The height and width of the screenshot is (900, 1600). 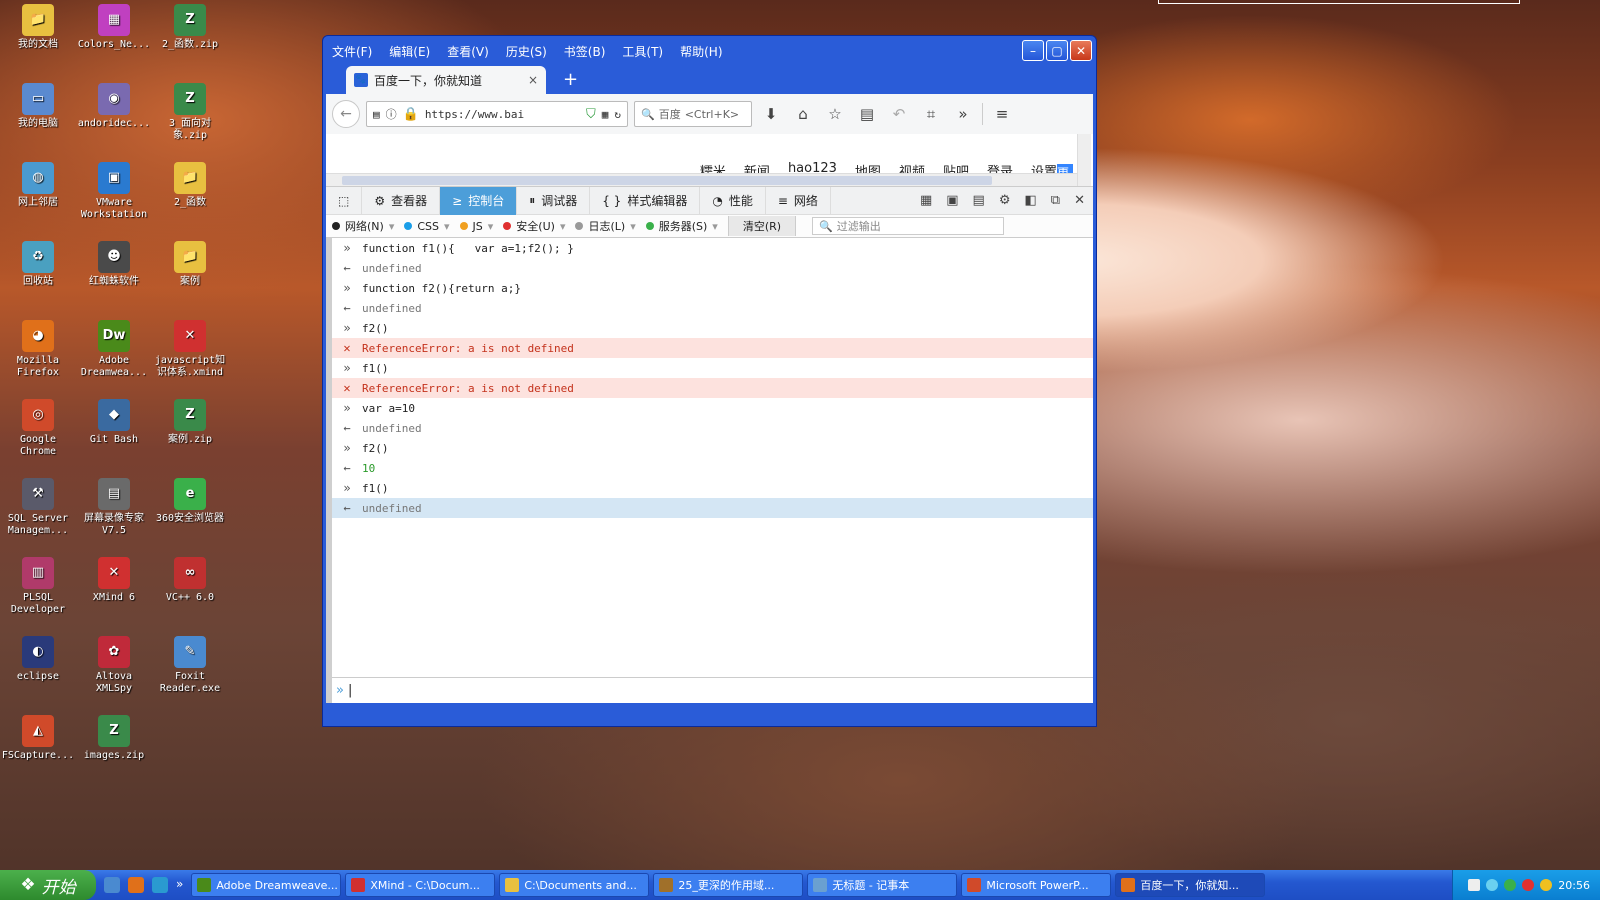 What do you see at coordinates (38, 264) in the screenshot?
I see `desktop-icon: ♻ 回收站` at bounding box center [38, 264].